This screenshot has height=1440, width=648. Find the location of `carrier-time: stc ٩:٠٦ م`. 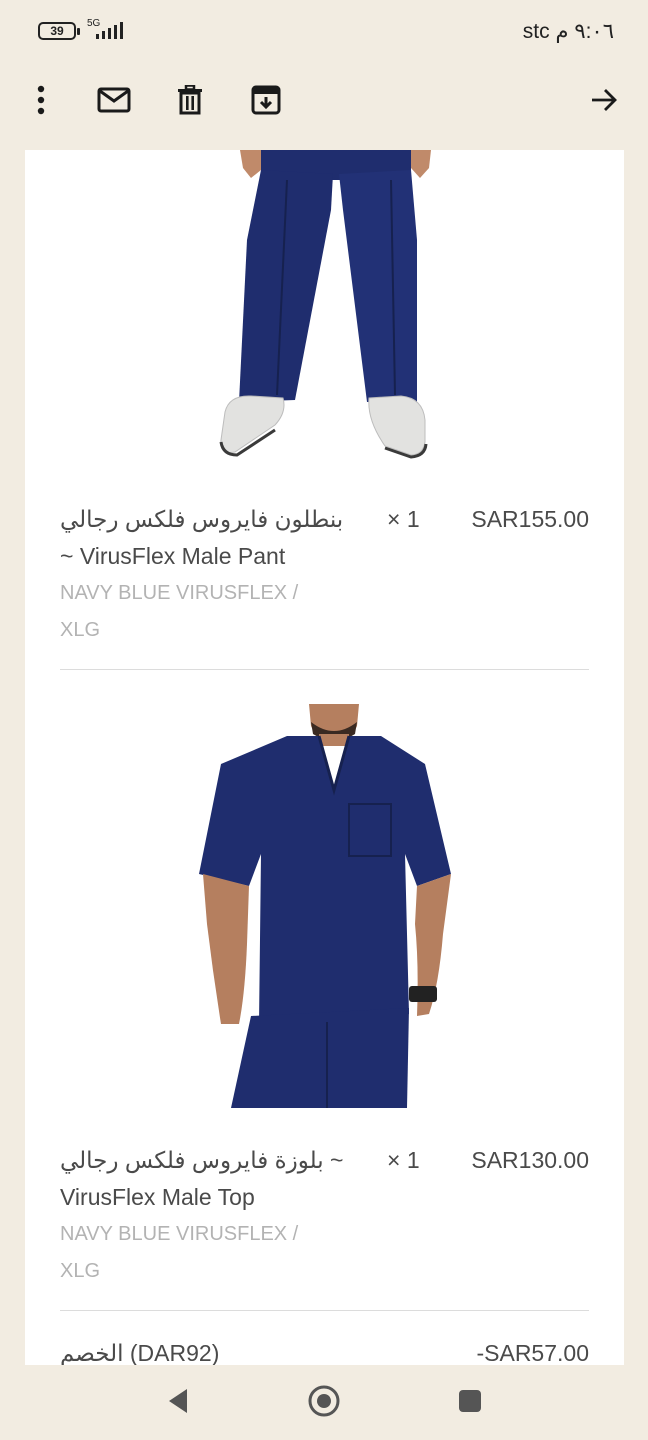

carrier-time: stc ٩:٠٦ م is located at coordinates (568, 31).